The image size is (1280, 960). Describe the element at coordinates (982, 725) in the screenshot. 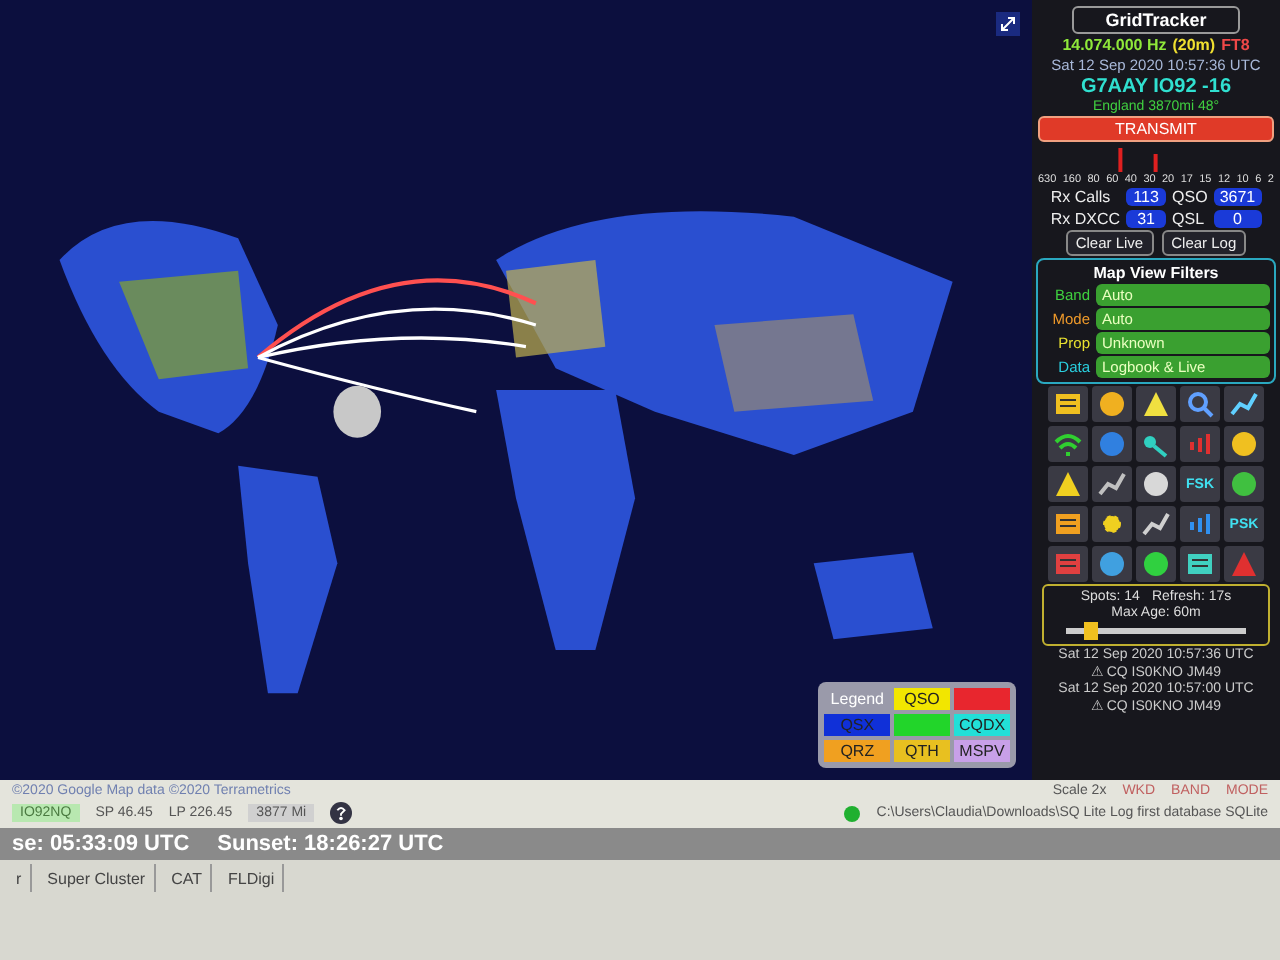

I see `legend-swatch: CQDX` at that location.